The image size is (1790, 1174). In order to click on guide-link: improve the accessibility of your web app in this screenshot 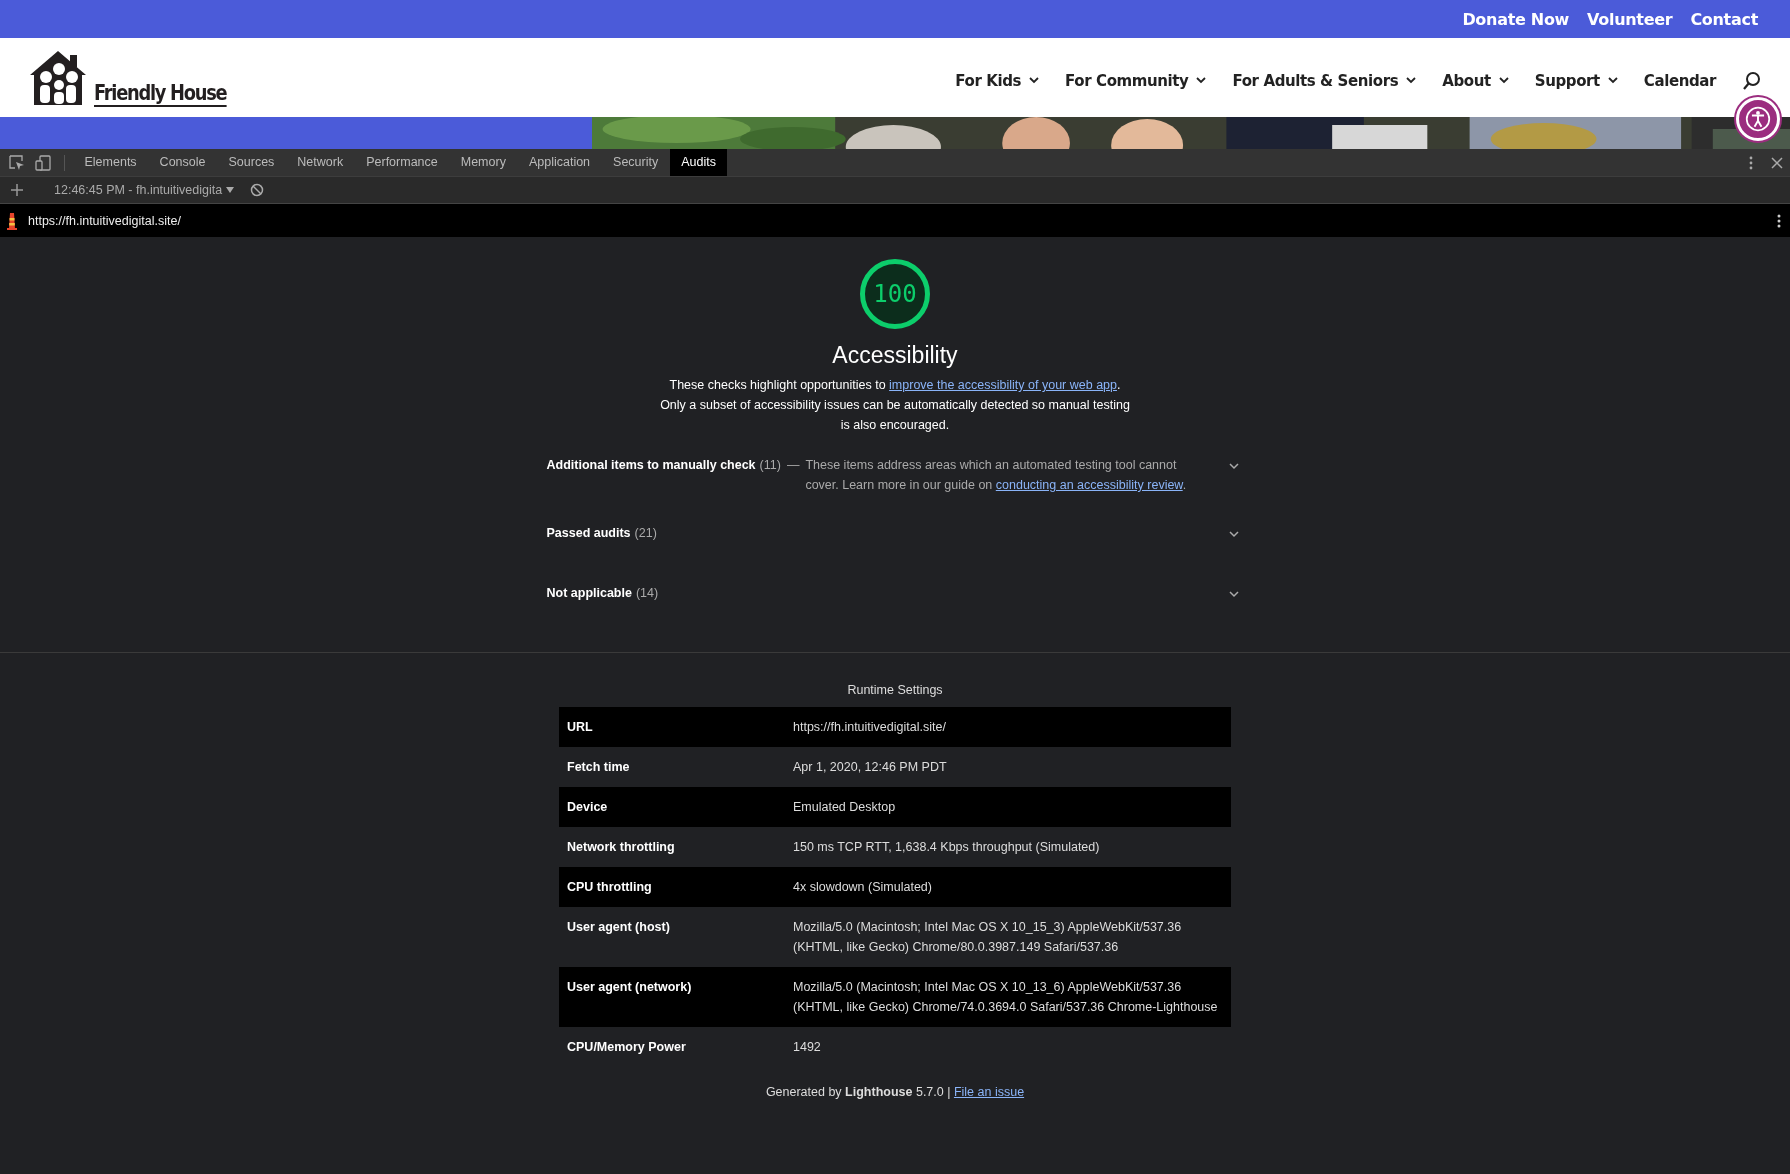, I will do `click(1003, 385)`.